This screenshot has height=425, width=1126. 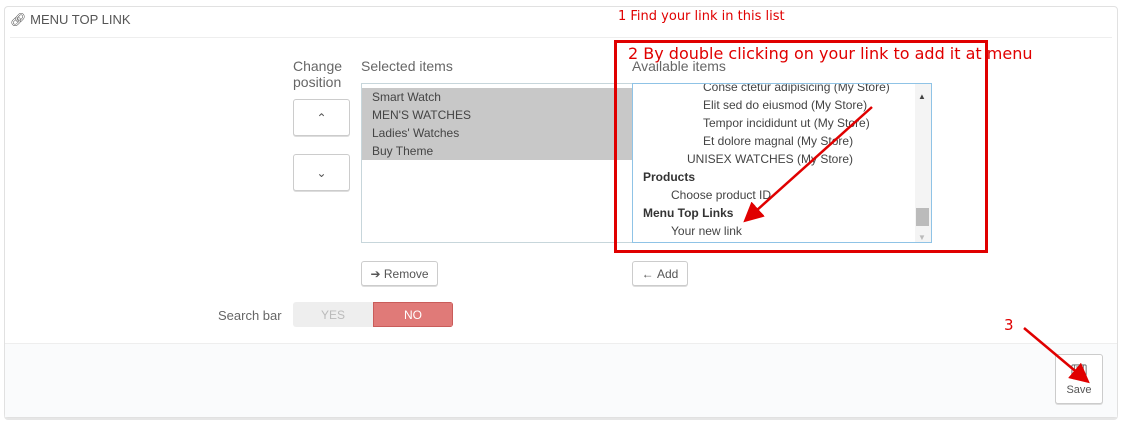 What do you see at coordinates (1056, 355) in the screenshot?
I see `arrow-to-save` at bounding box center [1056, 355].